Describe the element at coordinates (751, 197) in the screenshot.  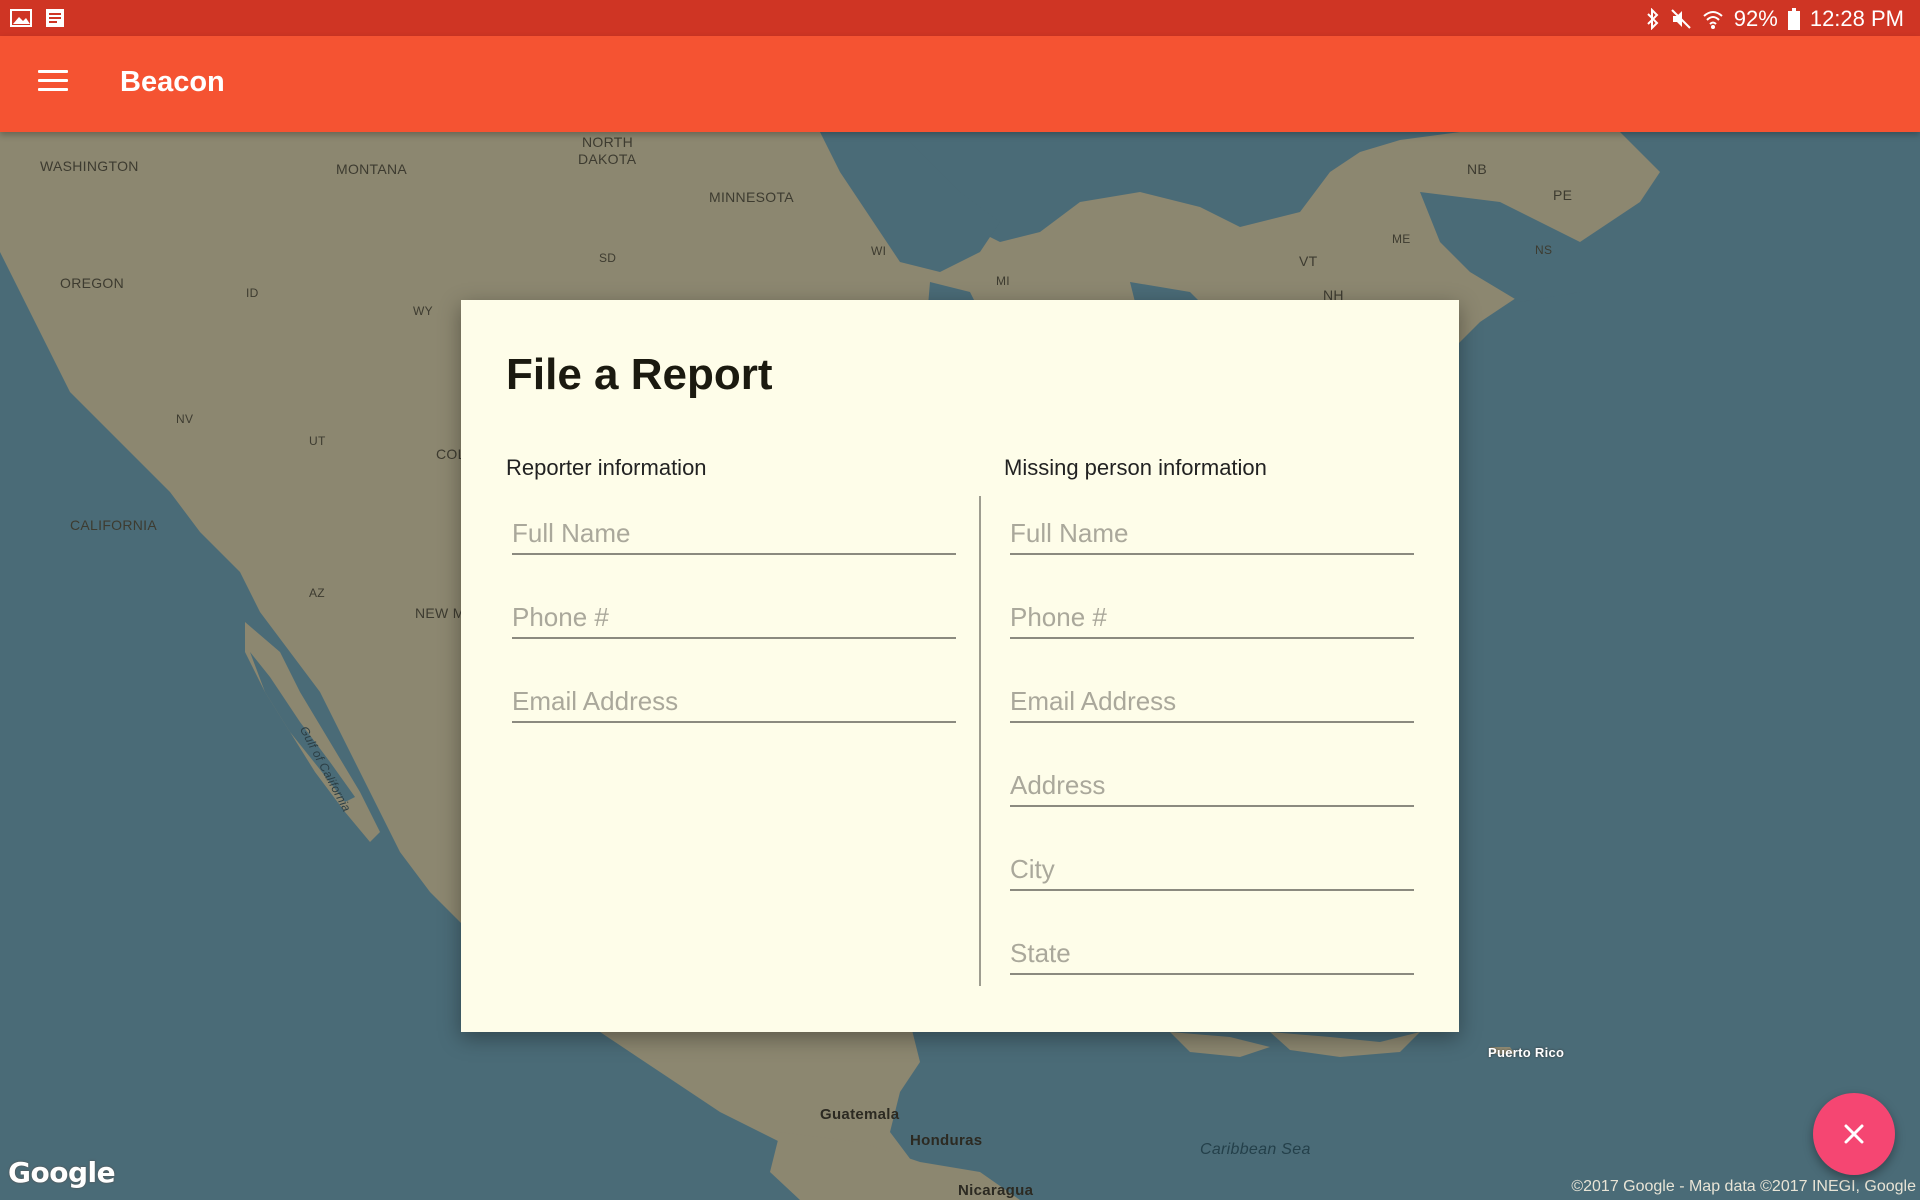
I see `map-label-minnesota: MINNESOTA` at that location.